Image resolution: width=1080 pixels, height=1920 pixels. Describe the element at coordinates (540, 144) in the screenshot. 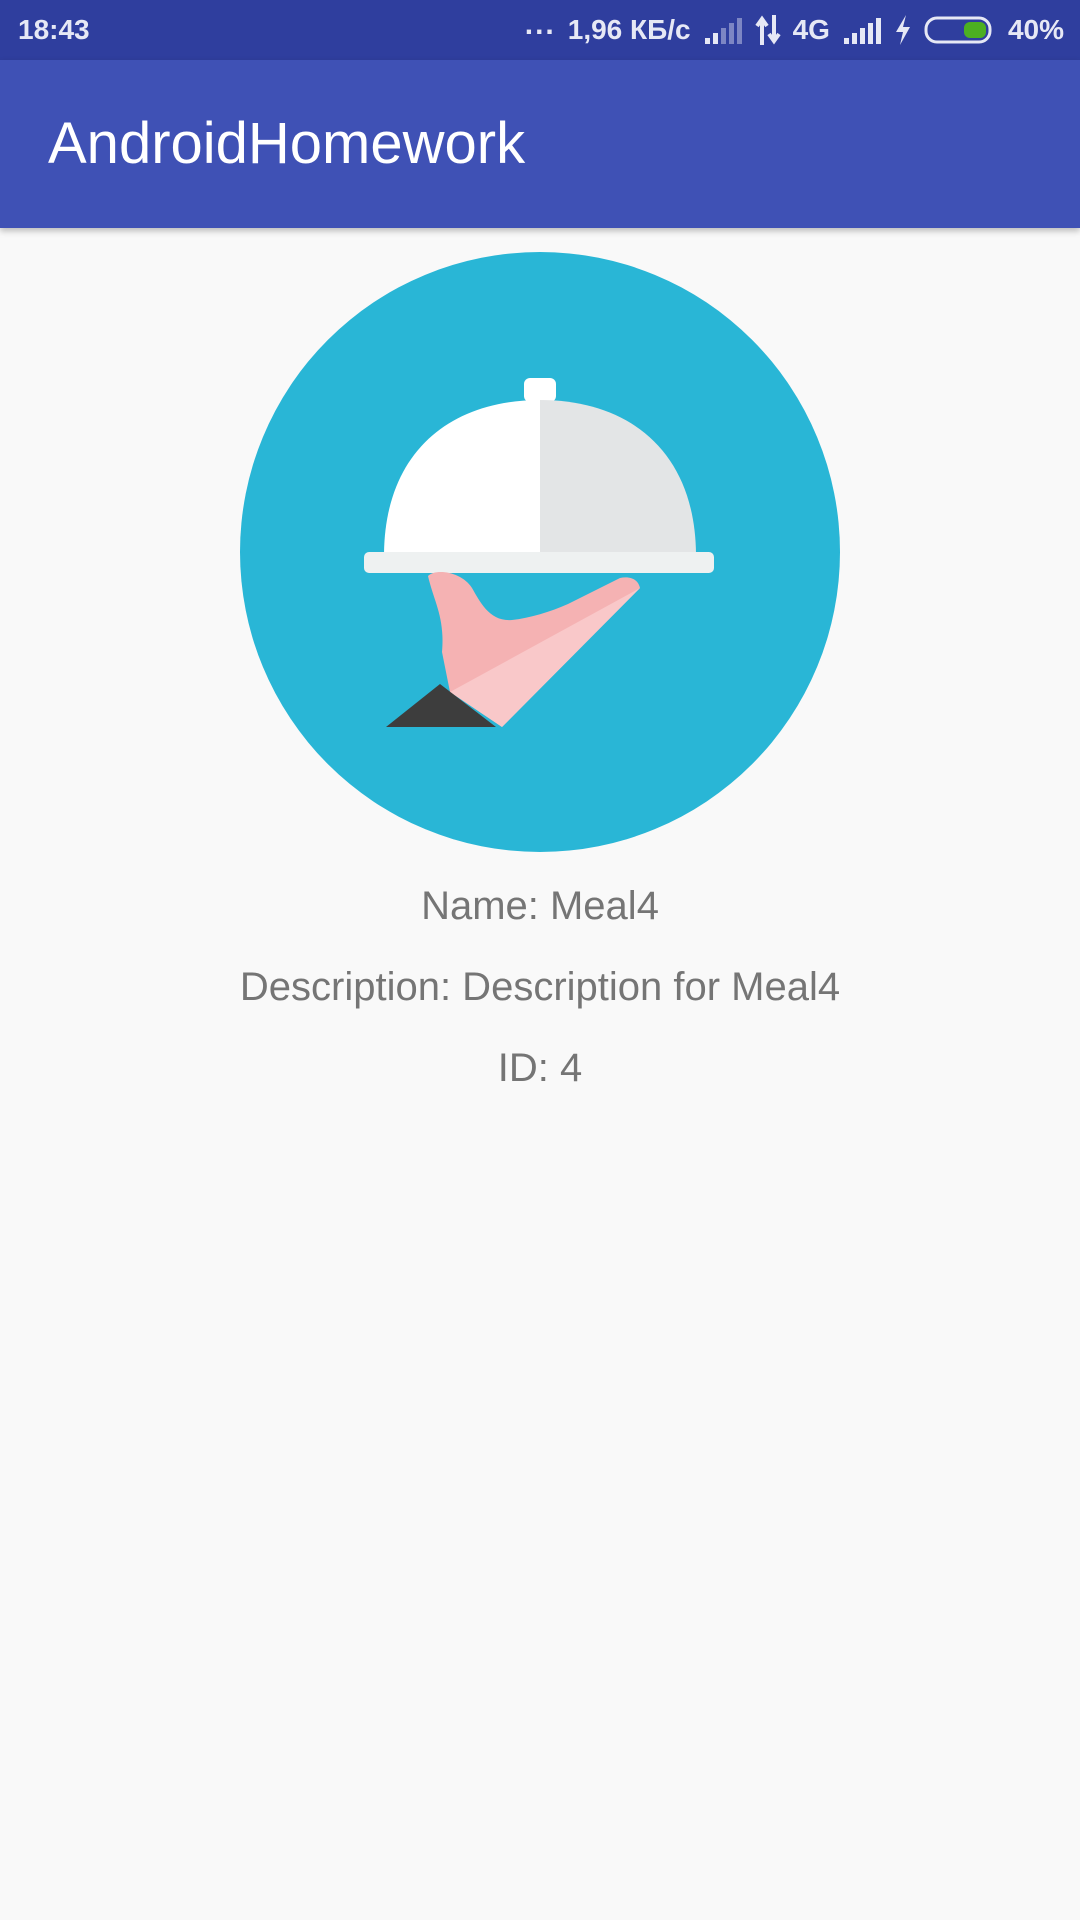

I see `app-bar: AndroidHomework` at that location.